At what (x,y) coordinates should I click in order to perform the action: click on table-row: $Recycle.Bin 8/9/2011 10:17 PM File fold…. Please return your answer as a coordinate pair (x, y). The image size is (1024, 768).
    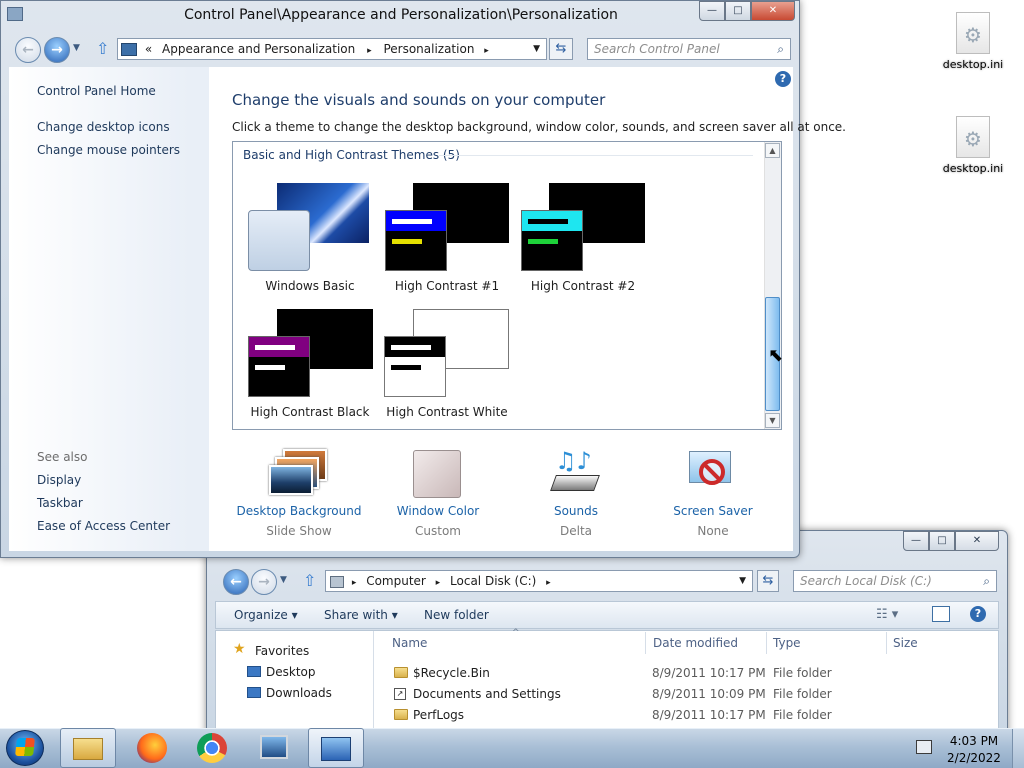
    Looking at the image, I should click on (690, 674).